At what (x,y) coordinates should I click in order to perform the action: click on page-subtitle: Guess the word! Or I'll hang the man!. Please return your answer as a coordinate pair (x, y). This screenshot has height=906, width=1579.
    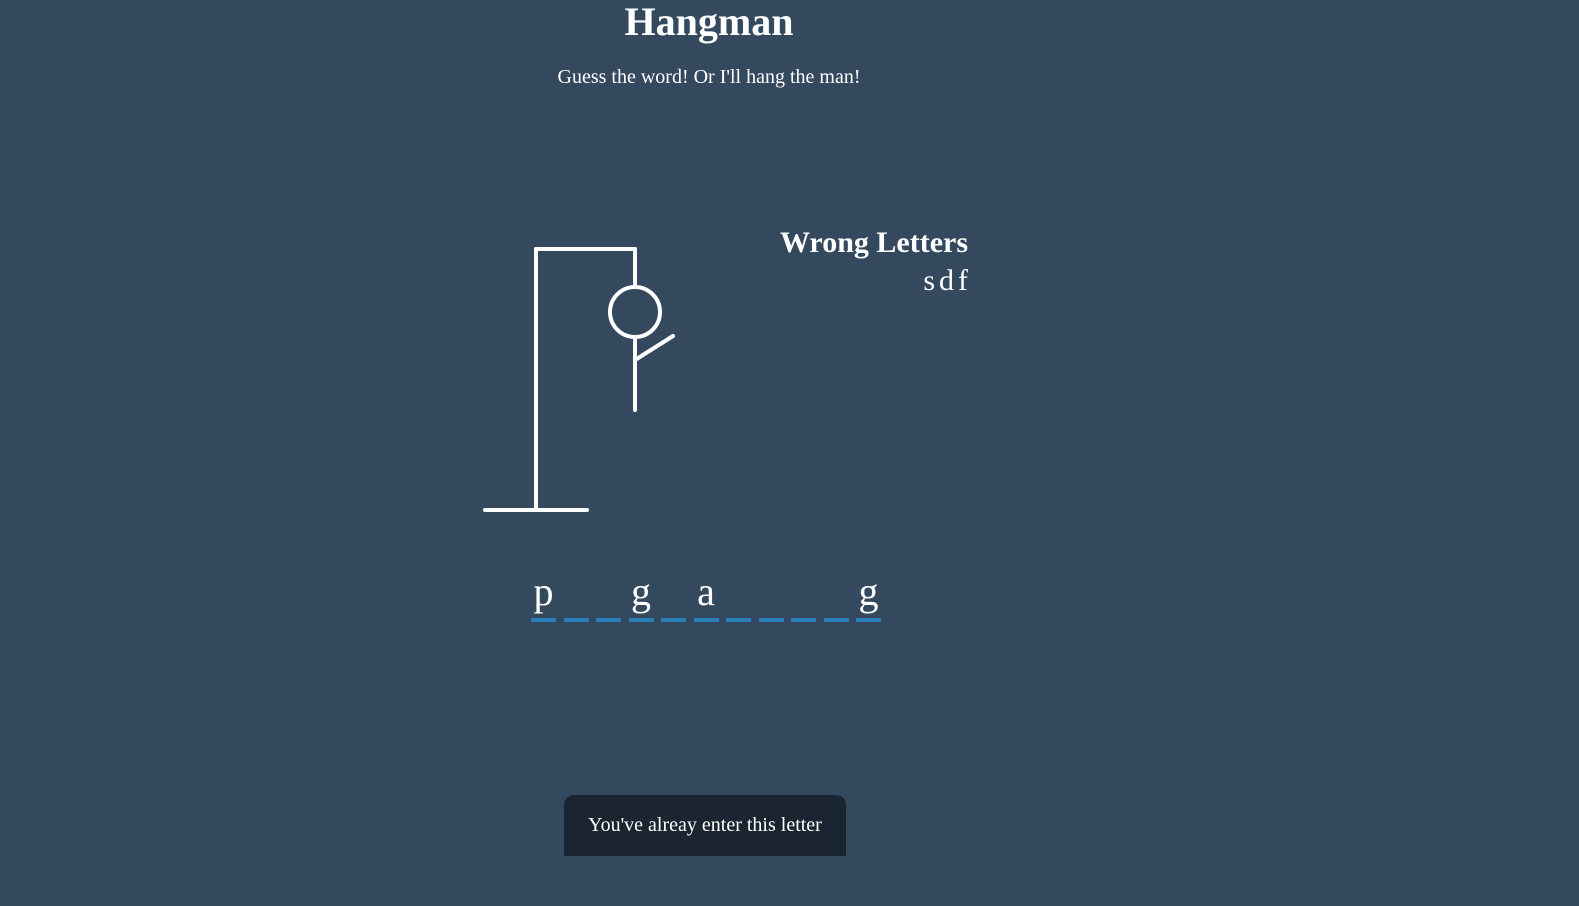
    Looking at the image, I should click on (709, 77).